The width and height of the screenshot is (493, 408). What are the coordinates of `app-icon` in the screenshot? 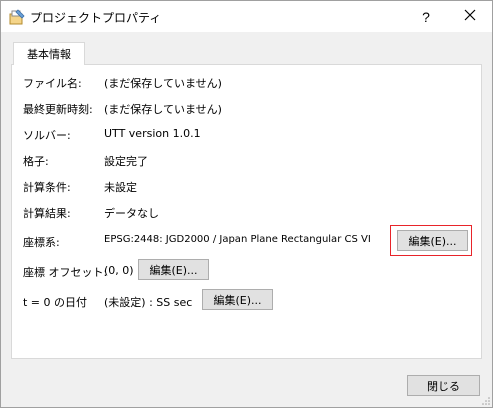 It's located at (17, 17).